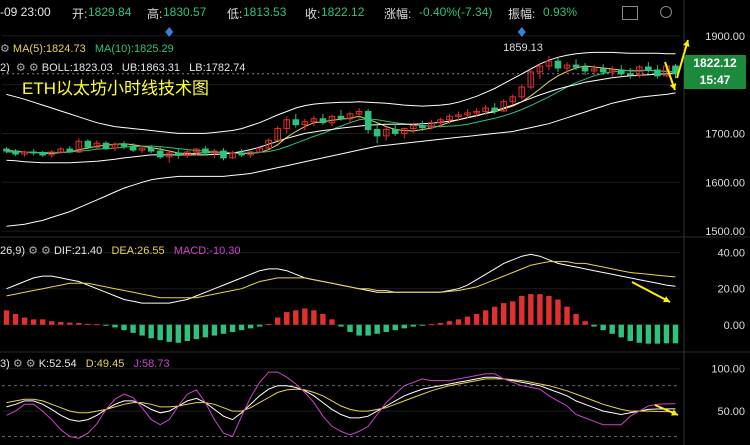  Describe the element at coordinates (185, 12) in the screenshot. I see `high-value: 1830.57` at that location.